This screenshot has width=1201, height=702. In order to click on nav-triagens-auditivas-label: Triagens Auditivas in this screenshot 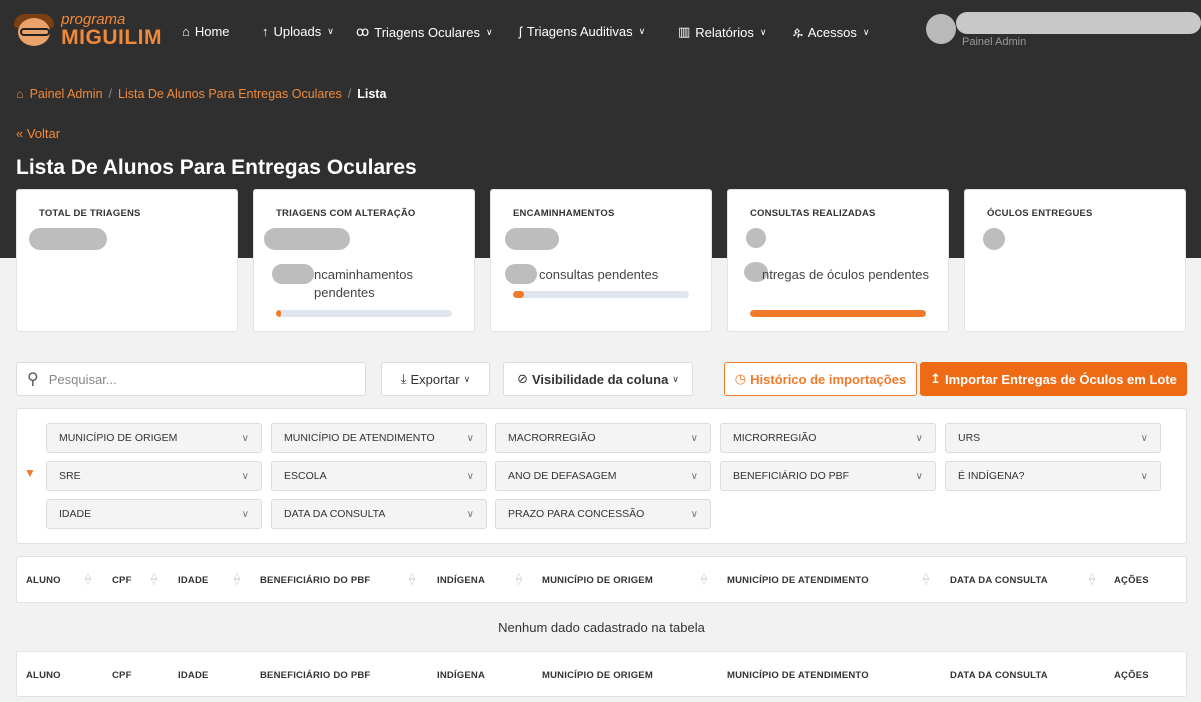, I will do `click(579, 31)`.